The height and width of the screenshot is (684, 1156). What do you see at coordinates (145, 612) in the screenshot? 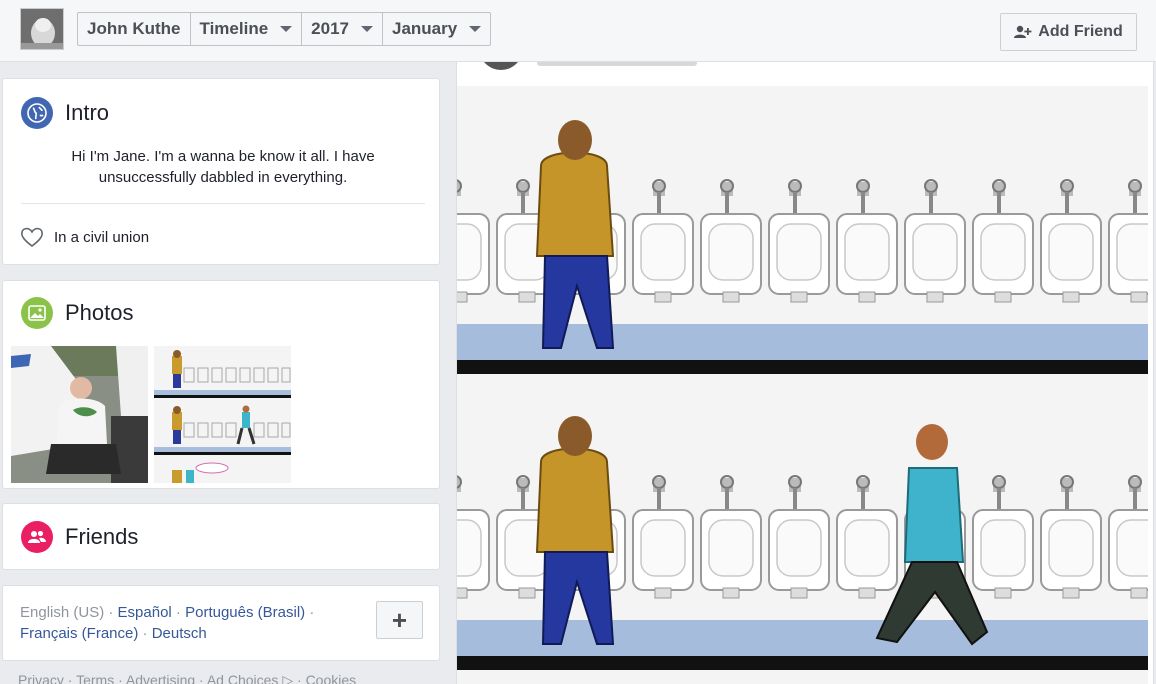
I see `language-link: Español` at bounding box center [145, 612].